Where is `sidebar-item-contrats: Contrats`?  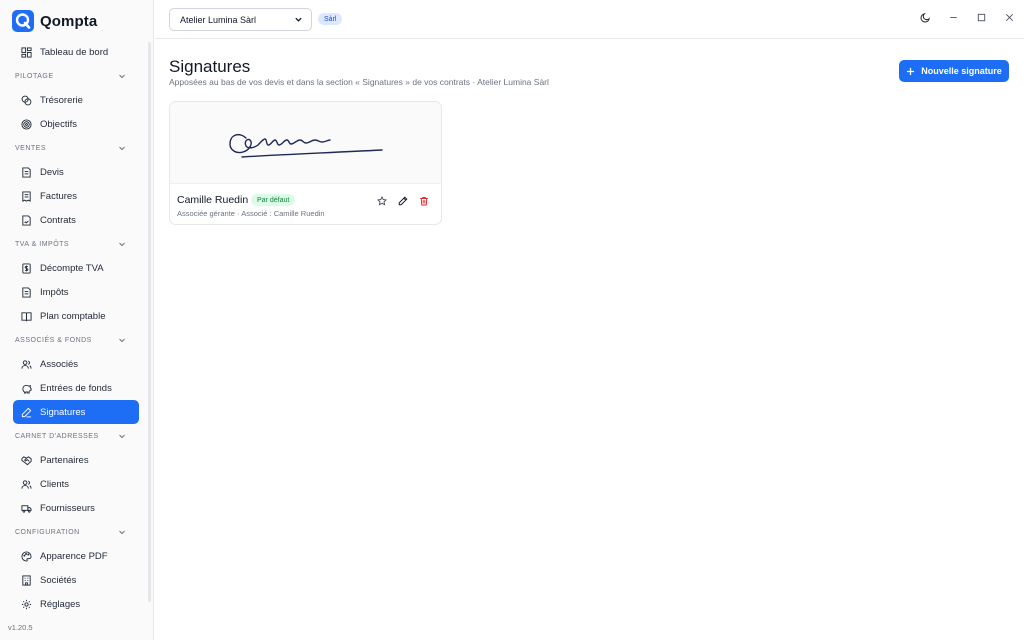
sidebar-item-contrats: Contrats is located at coordinates (76, 220).